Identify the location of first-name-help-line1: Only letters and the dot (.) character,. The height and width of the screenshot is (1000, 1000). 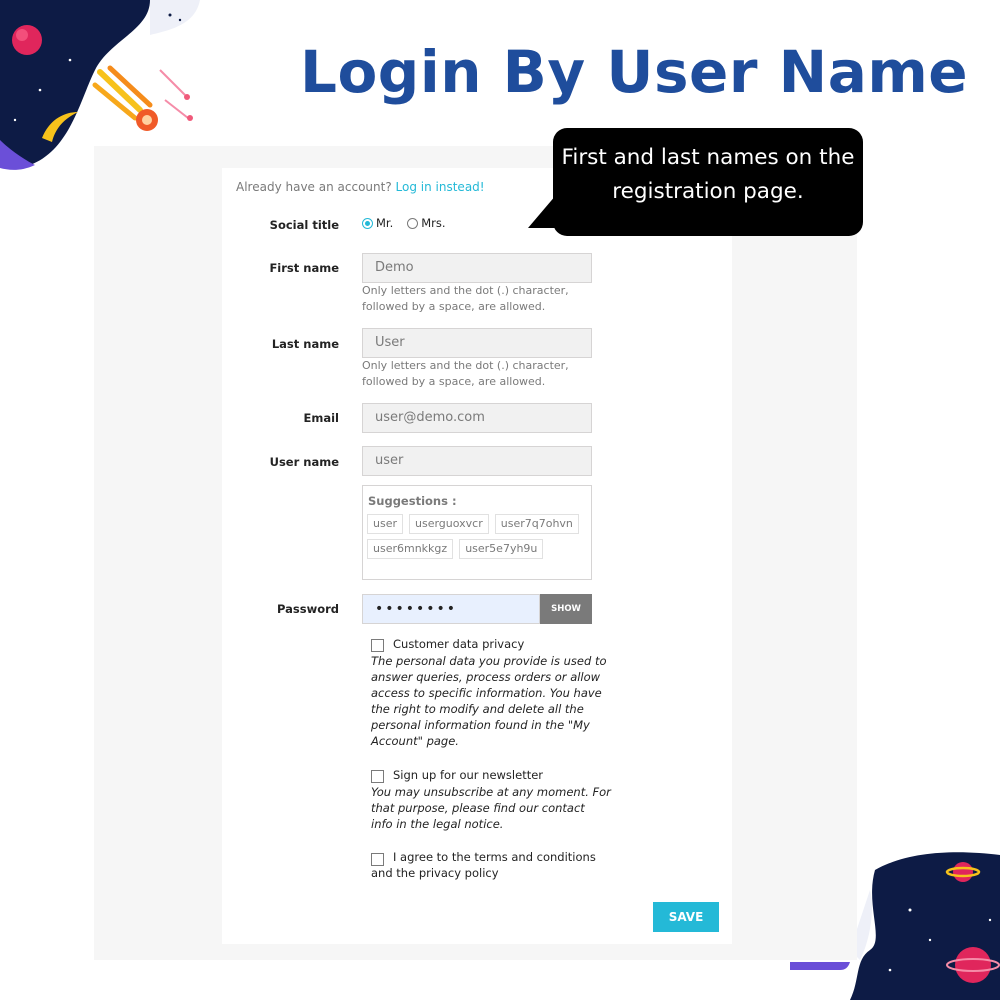
(465, 290).